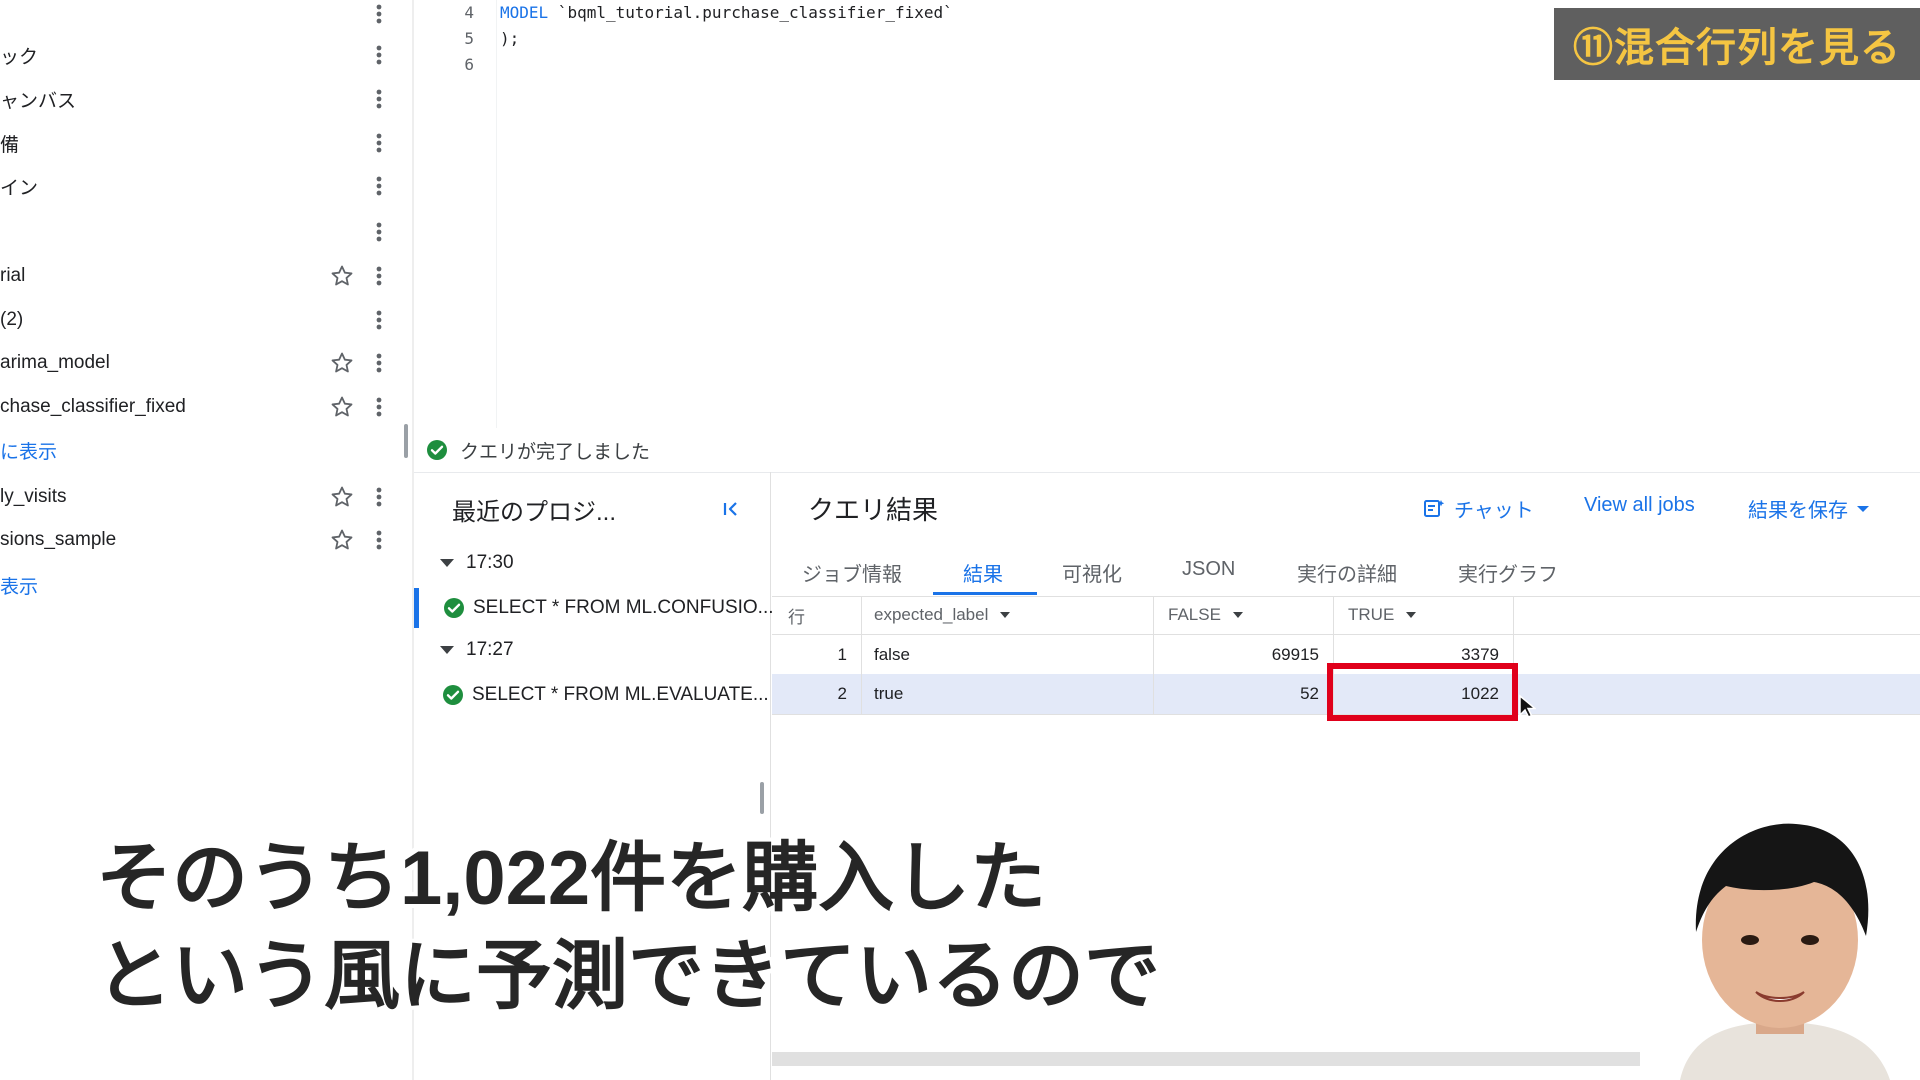  I want to click on explorer-item-label: arima_model, so click(55, 362).